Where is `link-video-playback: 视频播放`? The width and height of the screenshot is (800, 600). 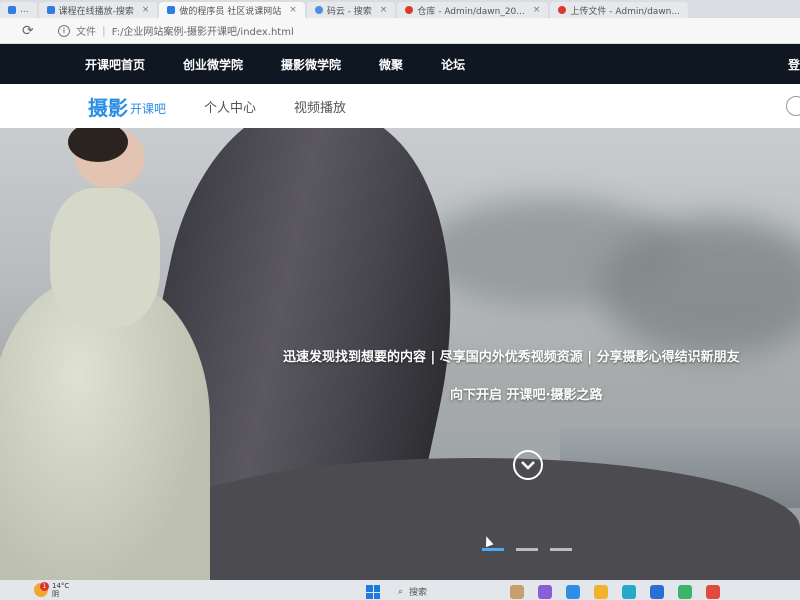
link-video-playback: 视频播放 is located at coordinates (320, 106).